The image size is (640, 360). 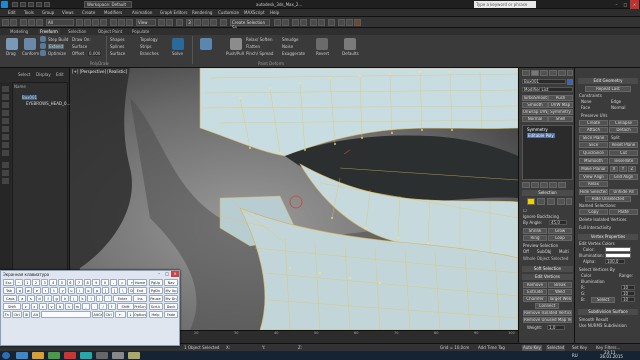 I want to click on menu-animation: Animation, so click(x=142, y=13).